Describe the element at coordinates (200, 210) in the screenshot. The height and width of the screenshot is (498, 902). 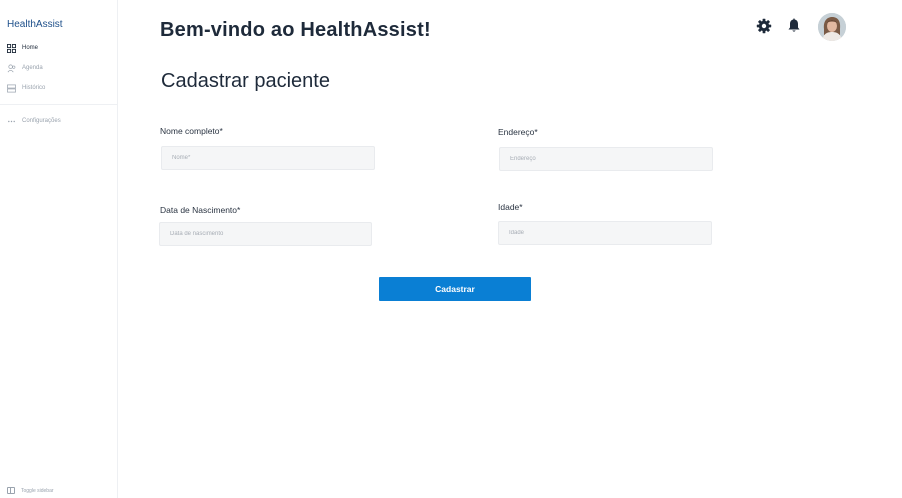
I see `data-nascimento-label: Data de Nascimento*` at that location.